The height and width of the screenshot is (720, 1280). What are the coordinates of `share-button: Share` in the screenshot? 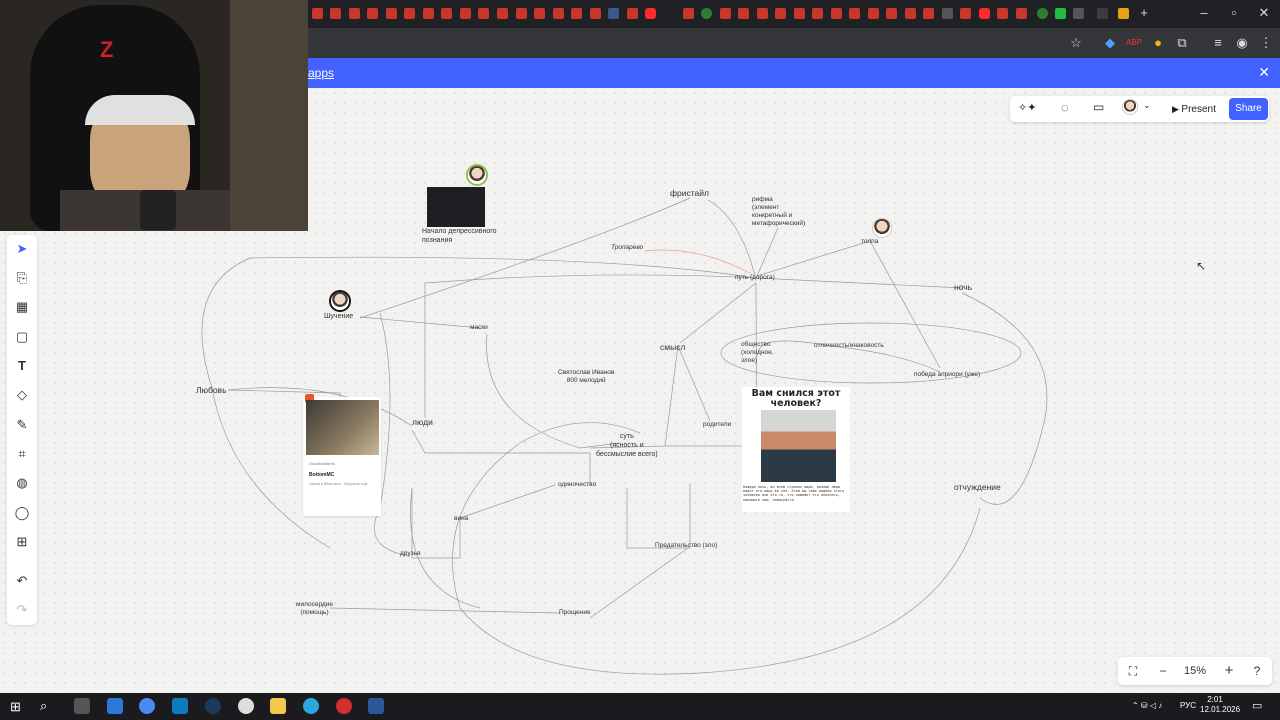 It's located at (1248, 109).